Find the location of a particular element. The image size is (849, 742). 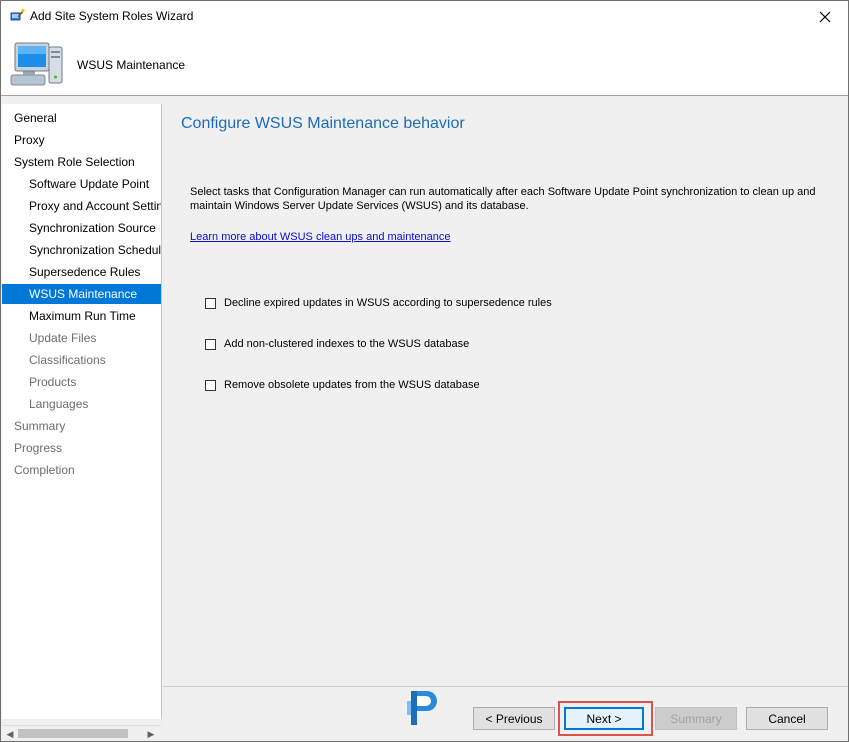

nav-step-item: Supersedence Rules is located at coordinates (81, 272).